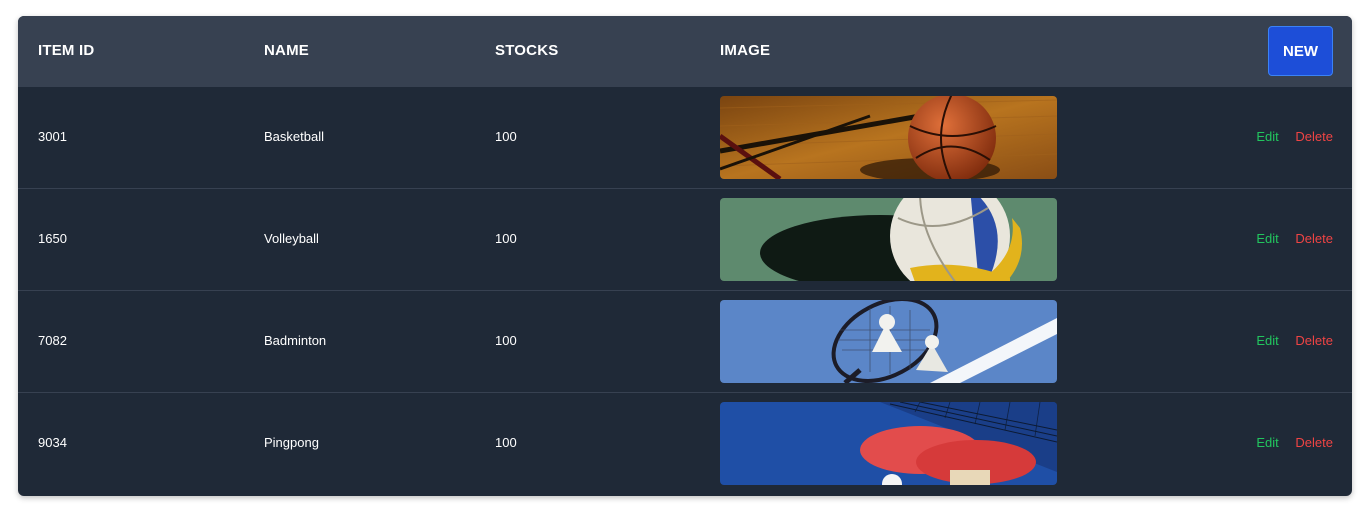 The height and width of the screenshot is (510, 1368). I want to click on item-name-cell: Volleyball, so click(291, 238).